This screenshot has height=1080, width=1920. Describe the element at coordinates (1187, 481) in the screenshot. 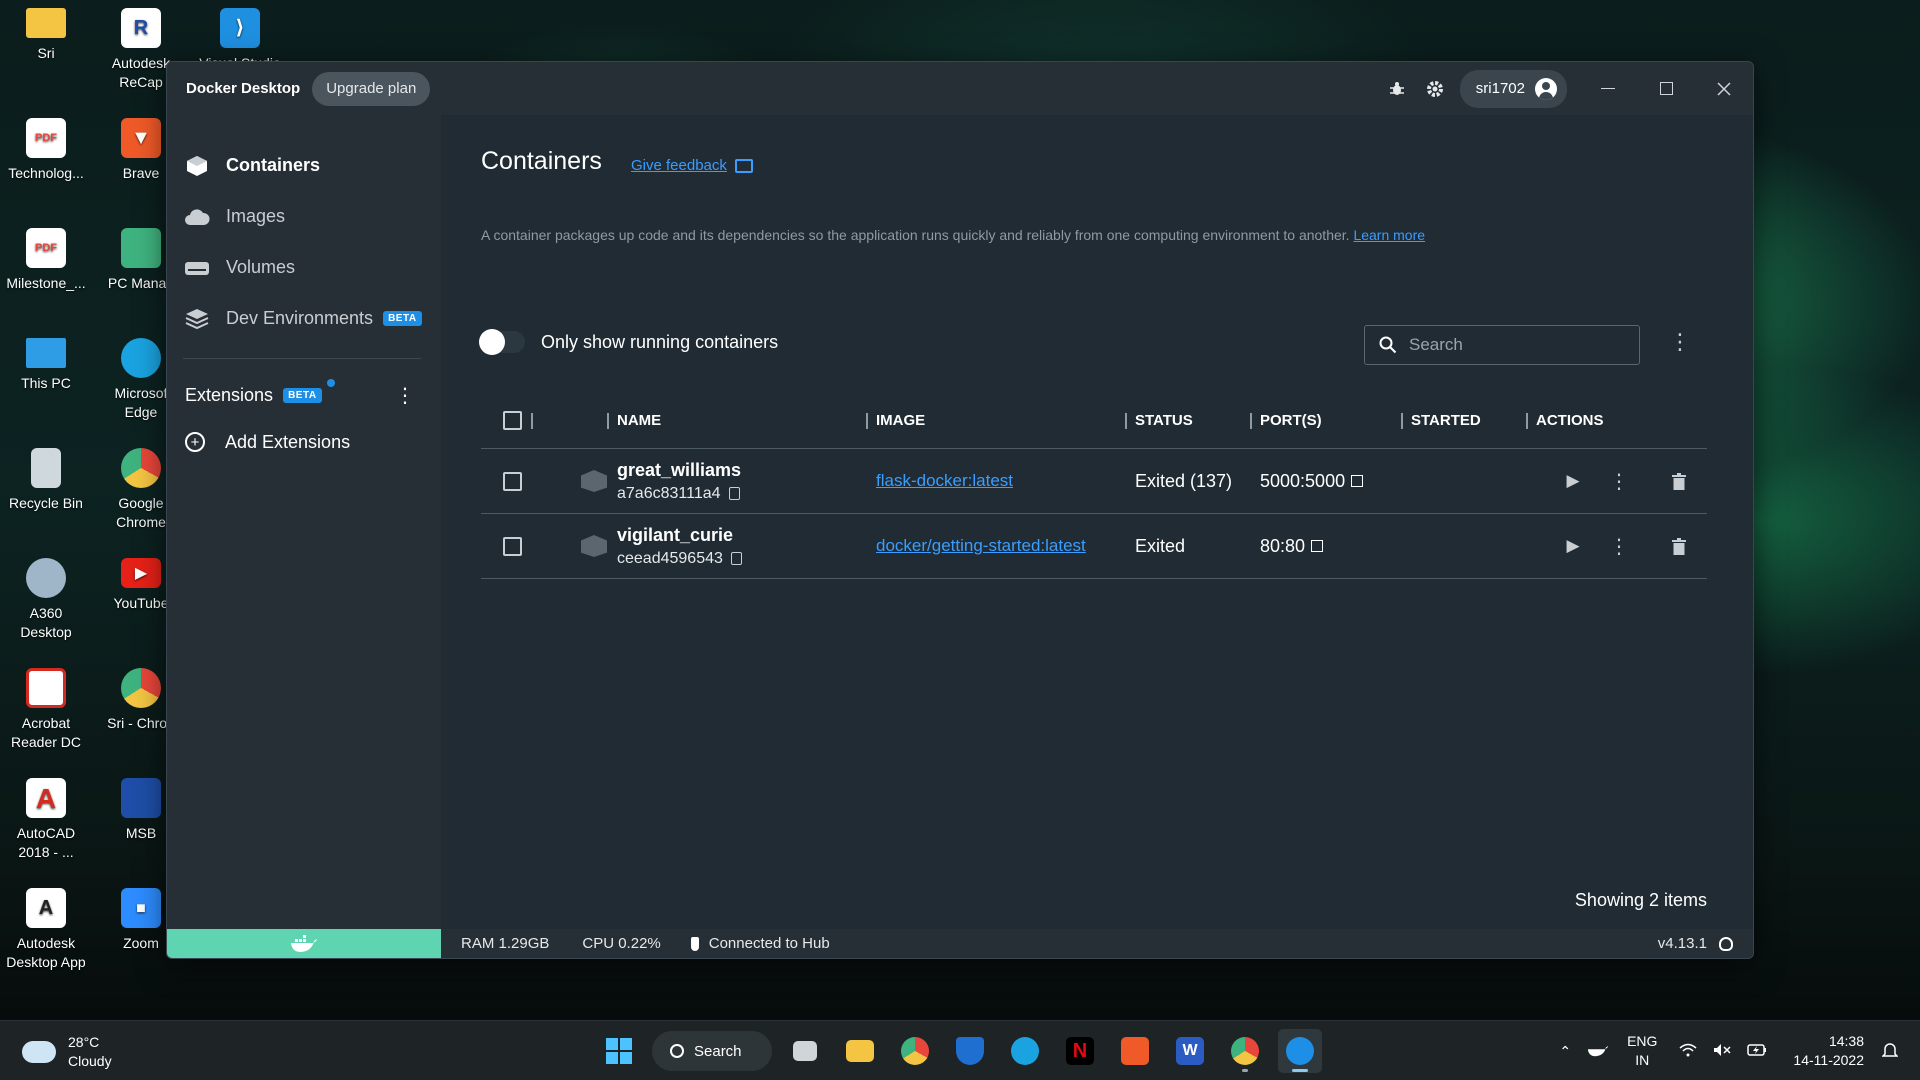

I see `status-cell: Exited (137)` at that location.